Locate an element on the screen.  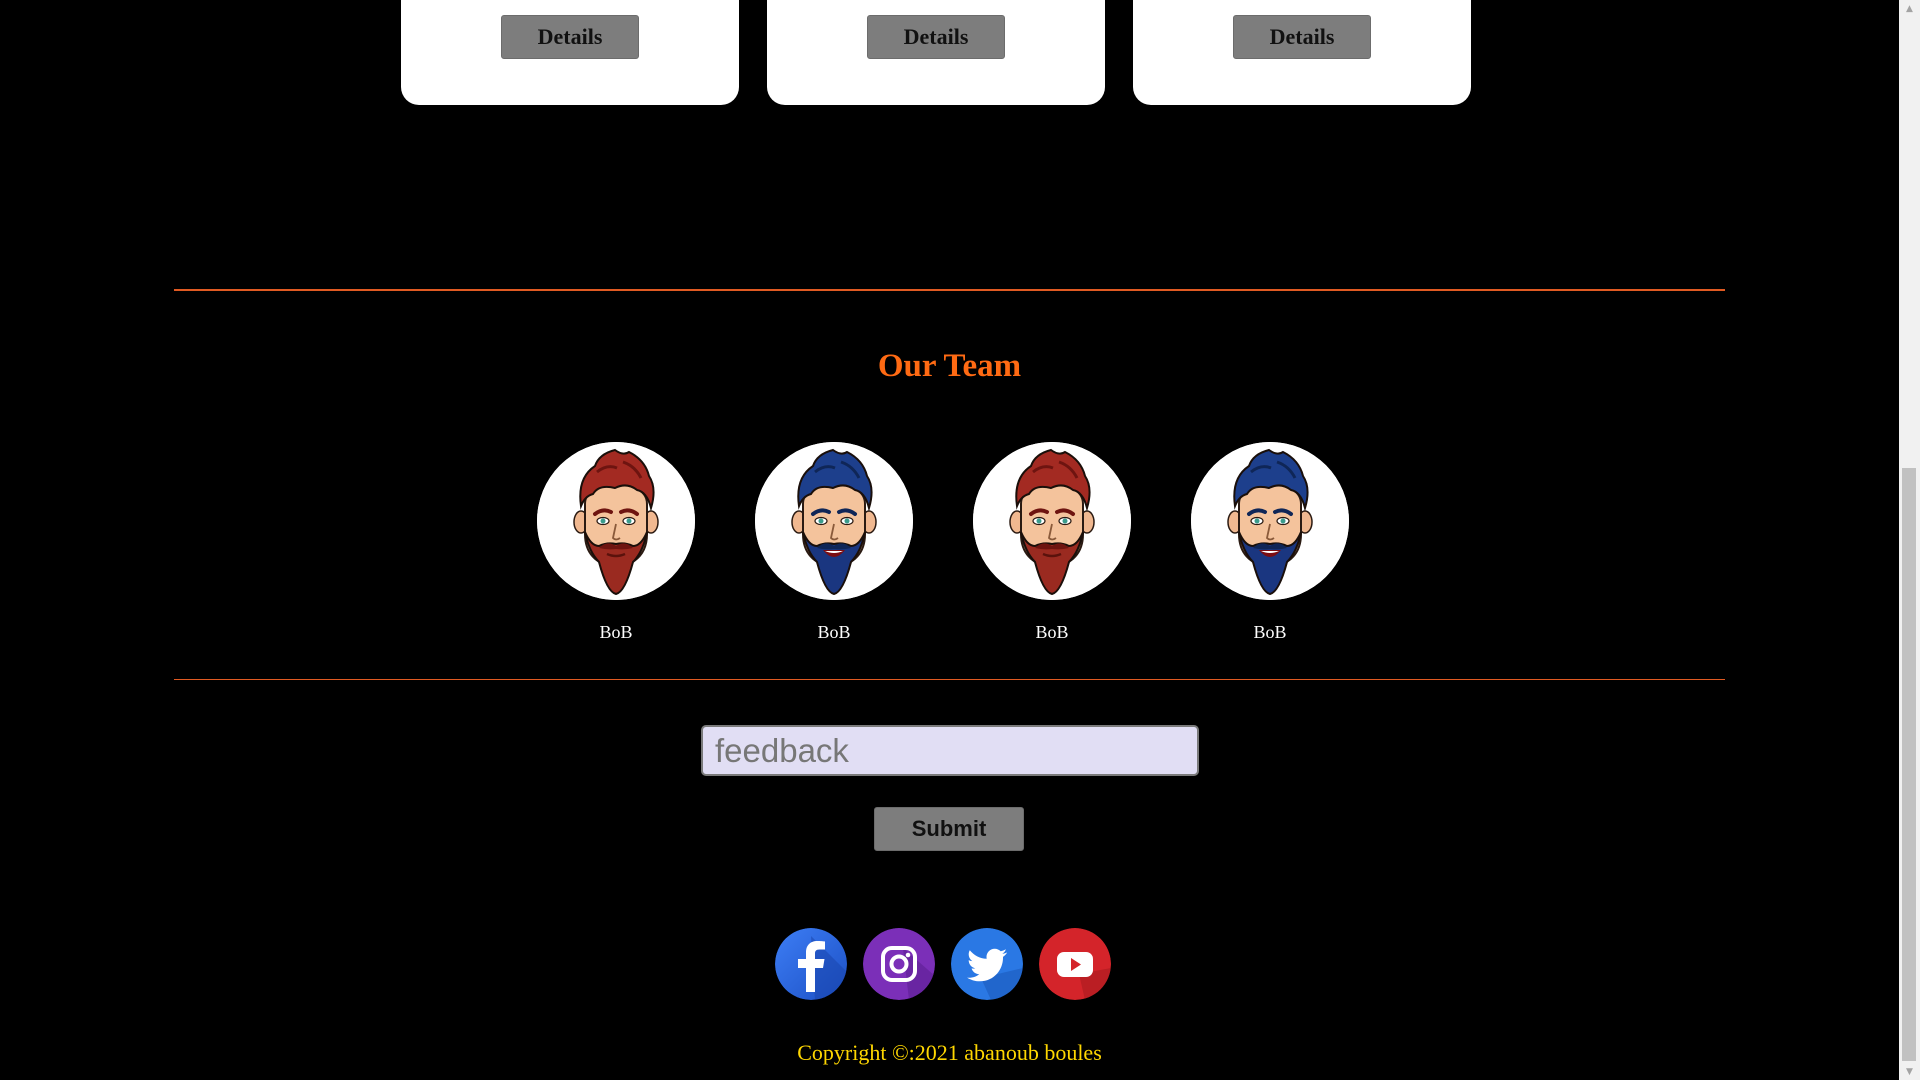
youtube-icon is located at coordinates (1075, 964).